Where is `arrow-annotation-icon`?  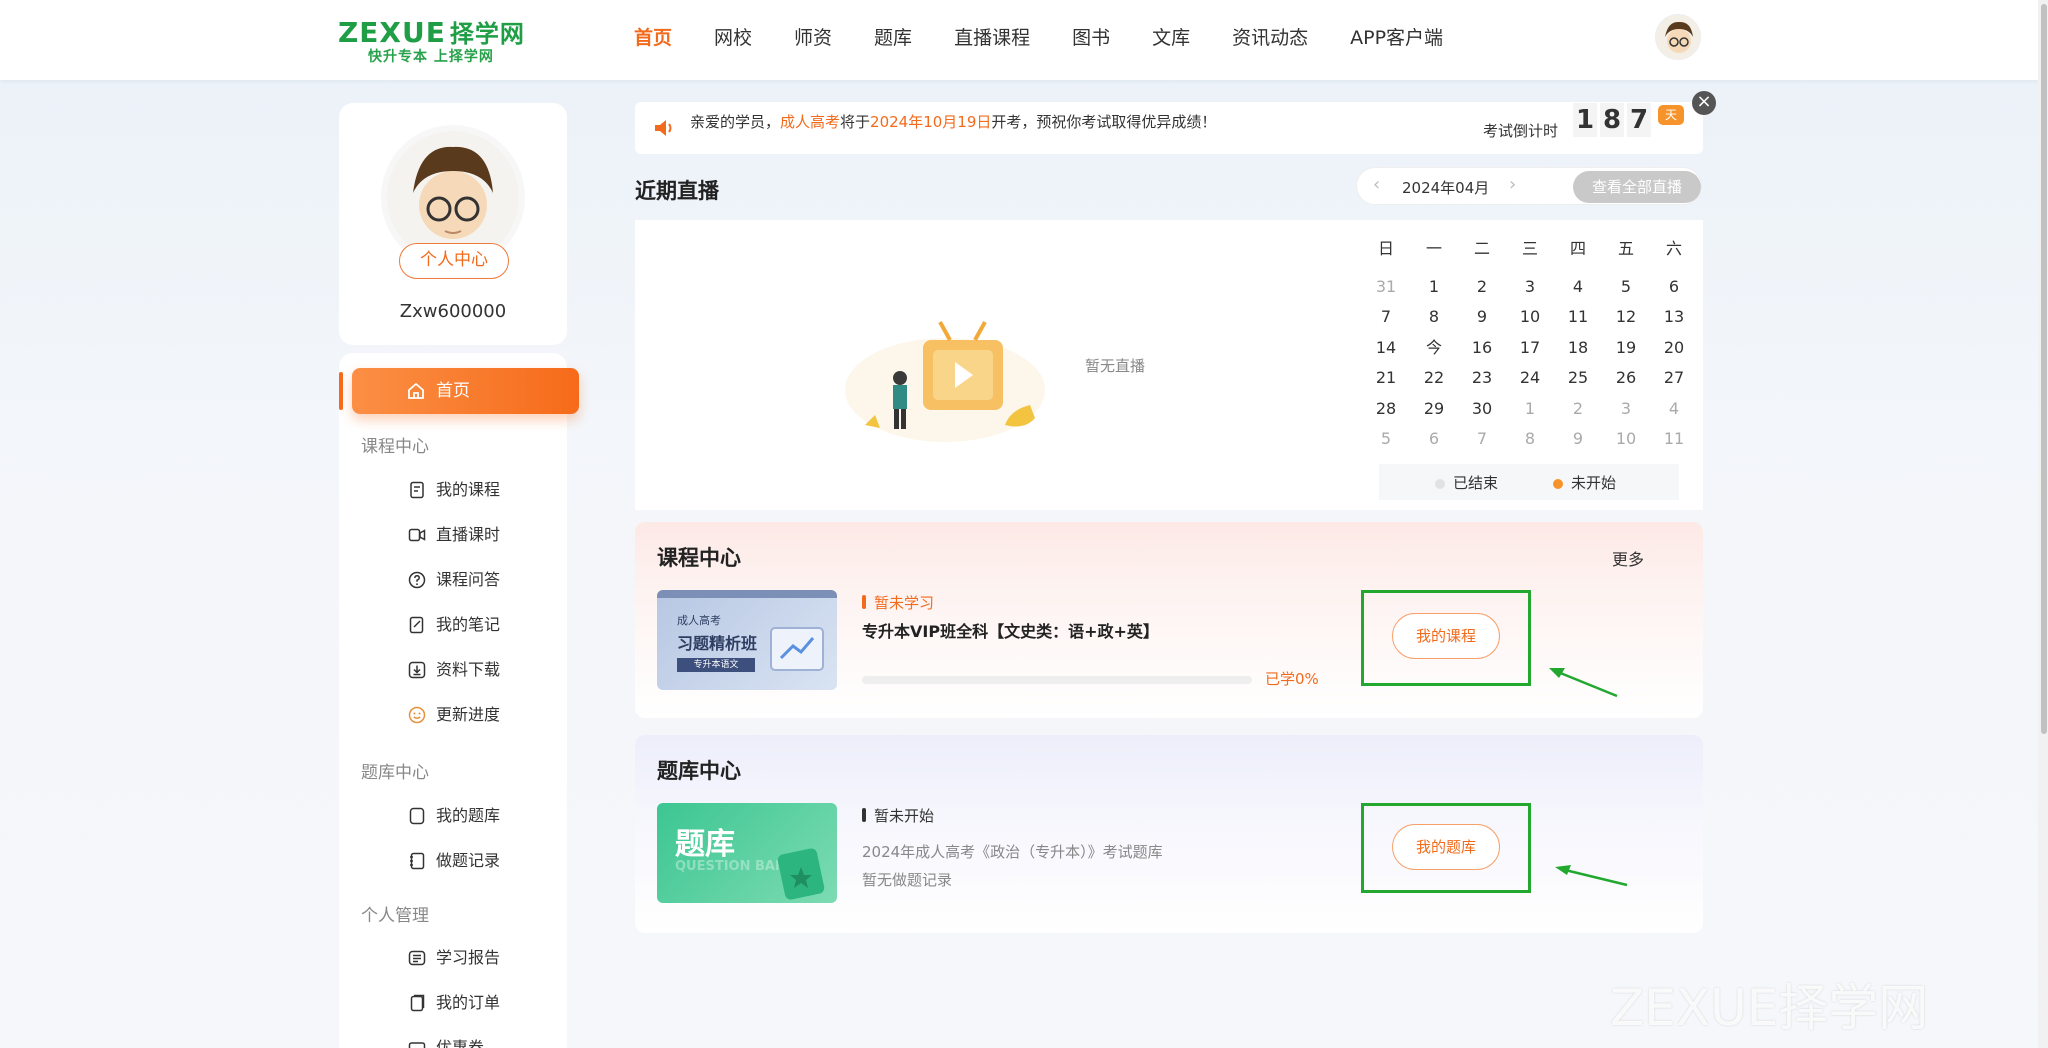 arrow-annotation-icon is located at coordinates (1583, 683).